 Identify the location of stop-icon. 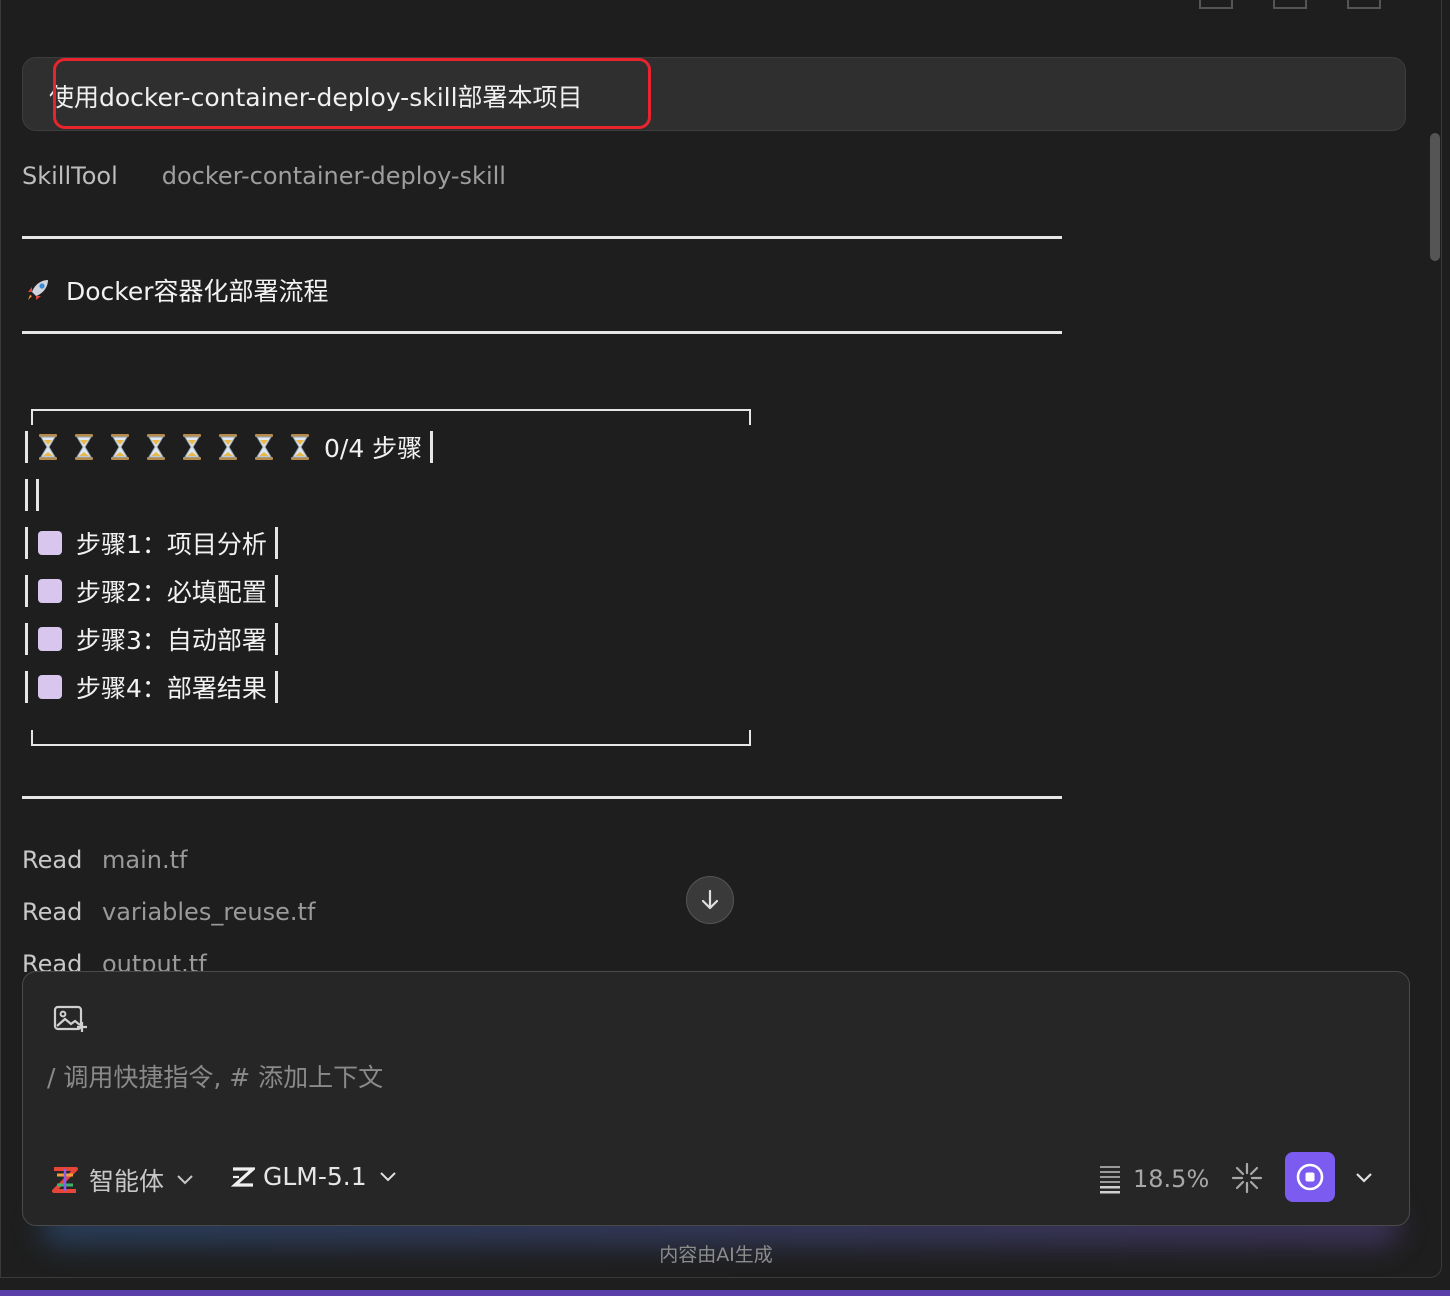
(1310, 1177).